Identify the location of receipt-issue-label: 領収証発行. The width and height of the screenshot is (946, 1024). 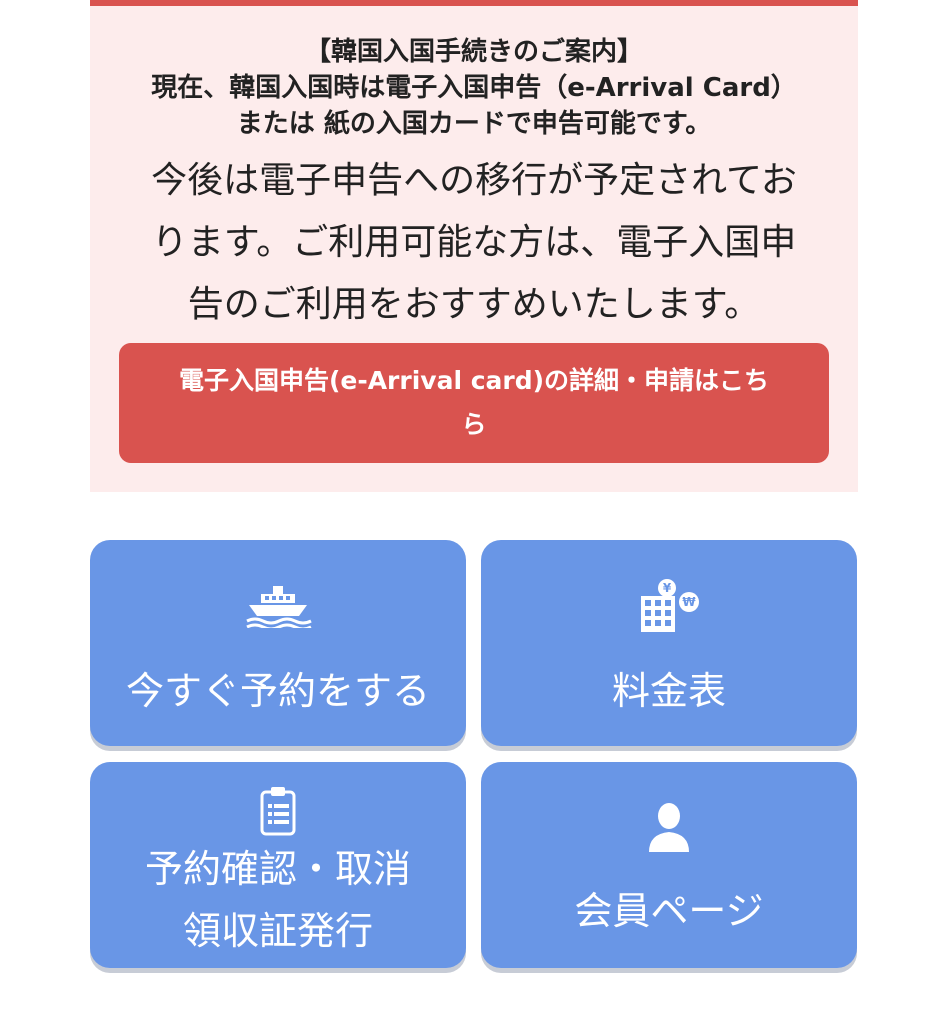
(277, 931).